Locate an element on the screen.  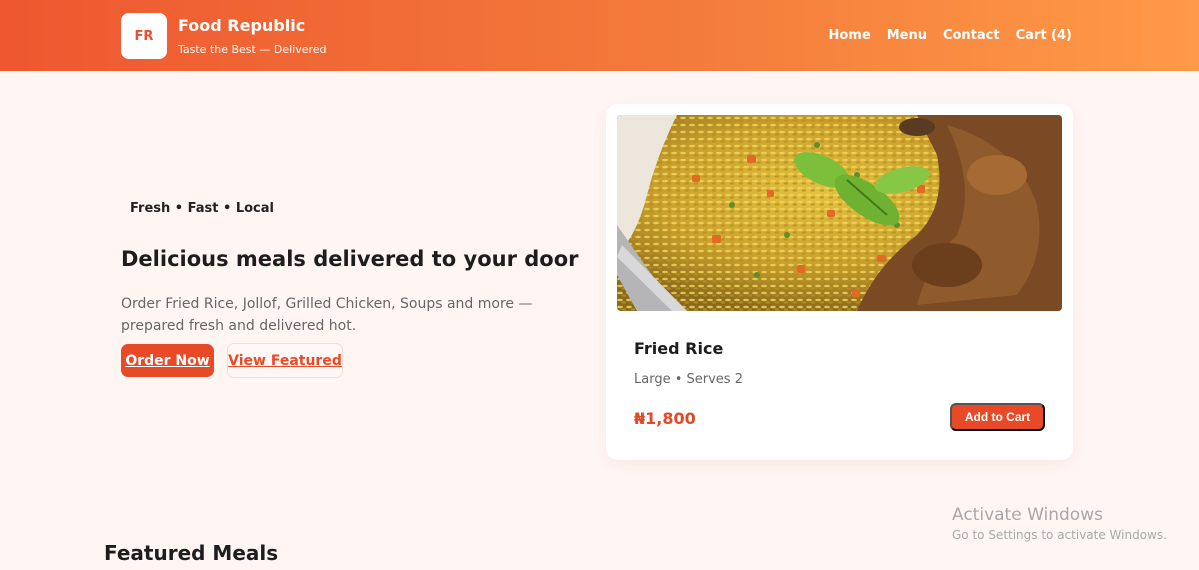
meal-name: Fried Rice is located at coordinates (679, 348).